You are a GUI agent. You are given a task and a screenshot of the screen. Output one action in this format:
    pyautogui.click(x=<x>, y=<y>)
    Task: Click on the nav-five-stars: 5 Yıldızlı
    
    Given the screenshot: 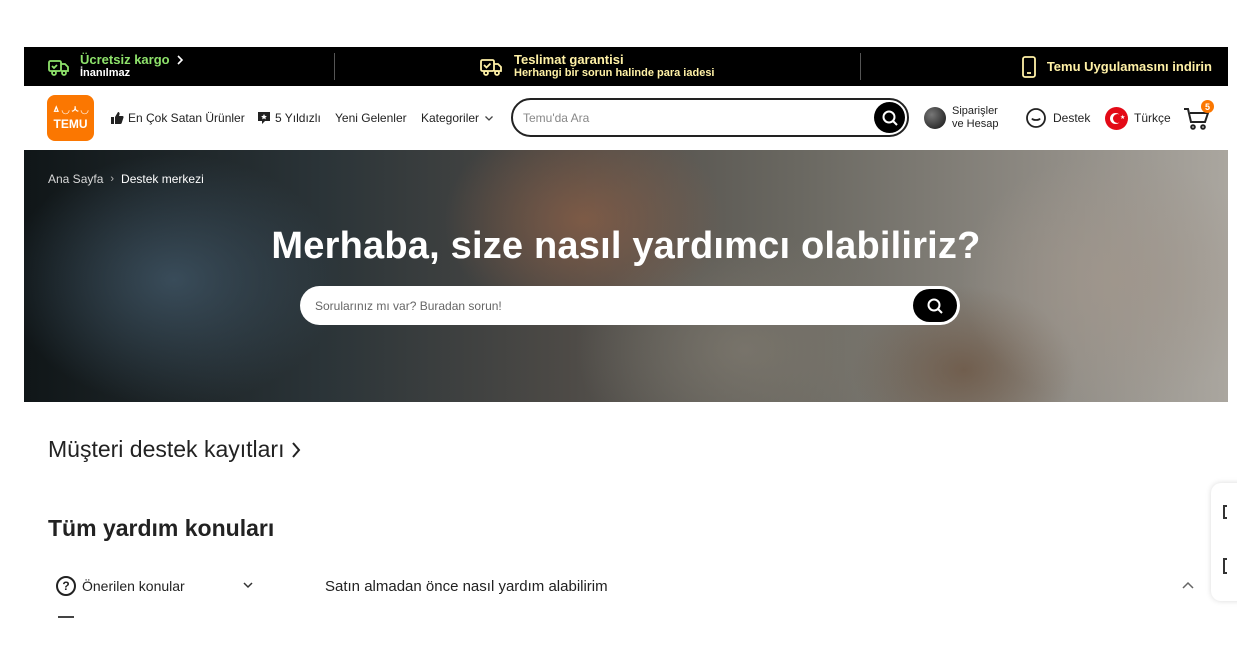 What is the action you would take?
    pyautogui.click(x=289, y=118)
    